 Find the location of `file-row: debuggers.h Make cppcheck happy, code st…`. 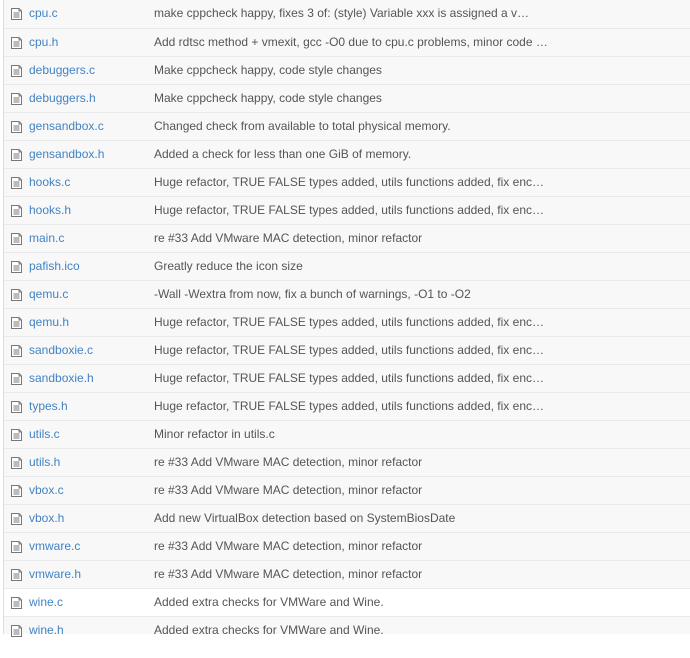

file-row: debuggers.h Make cppcheck happy, code st… is located at coordinates (347, 98).